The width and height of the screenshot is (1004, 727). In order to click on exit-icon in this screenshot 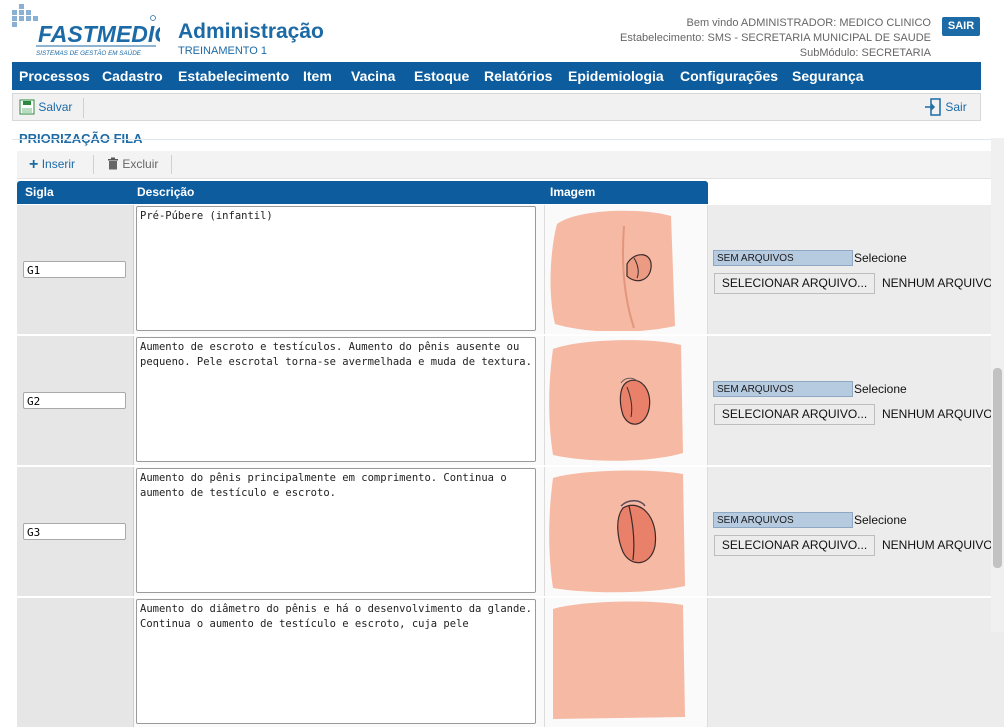, I will do `click(933, 107)`.